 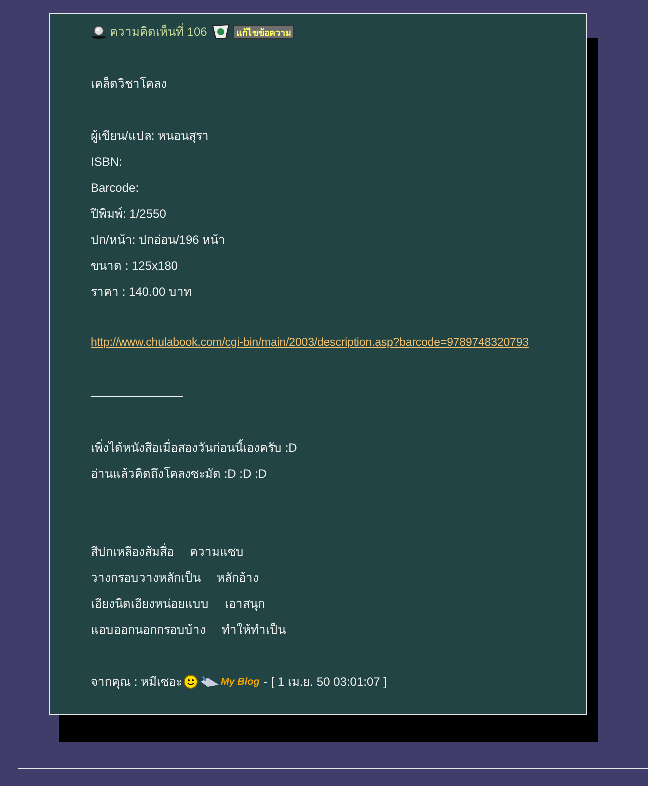 I want to click on comment-heading: ความคิดเห็นที่ 106, so click(x=159, y=32).